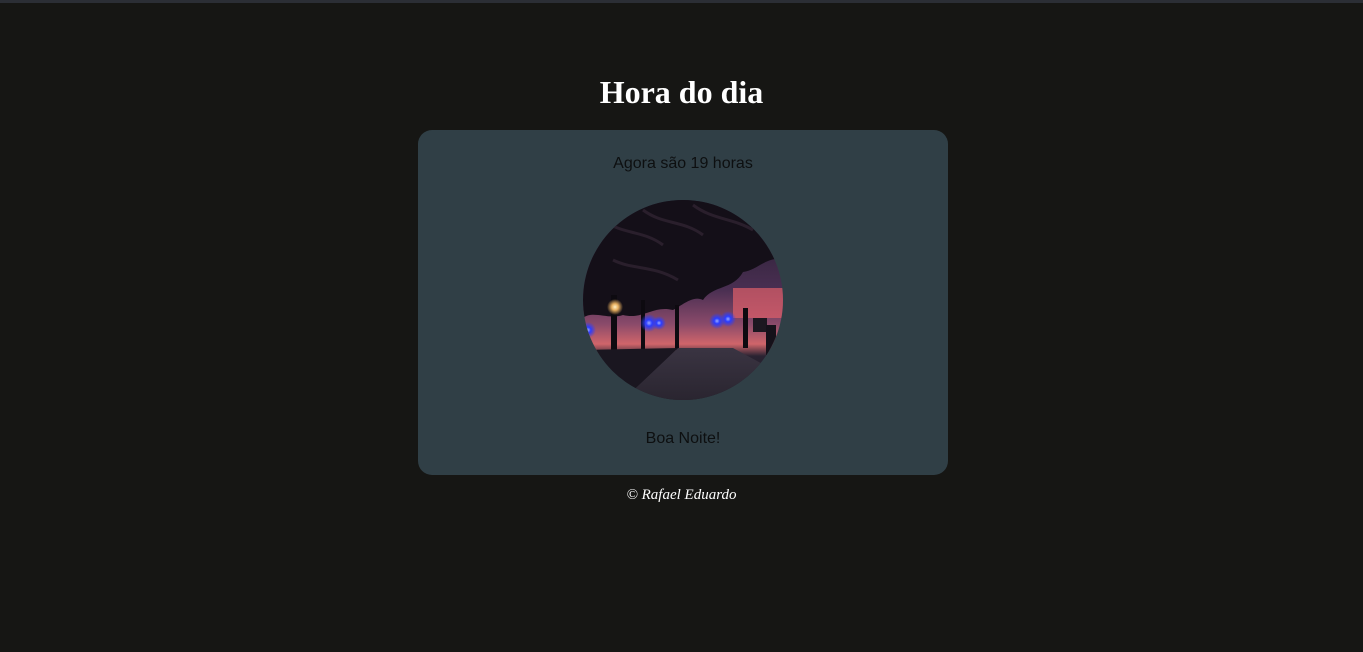 The width and height of the screenshot is (1363, 652). I want to click on greeting-message: Boa Noite!, so click(683, 438).